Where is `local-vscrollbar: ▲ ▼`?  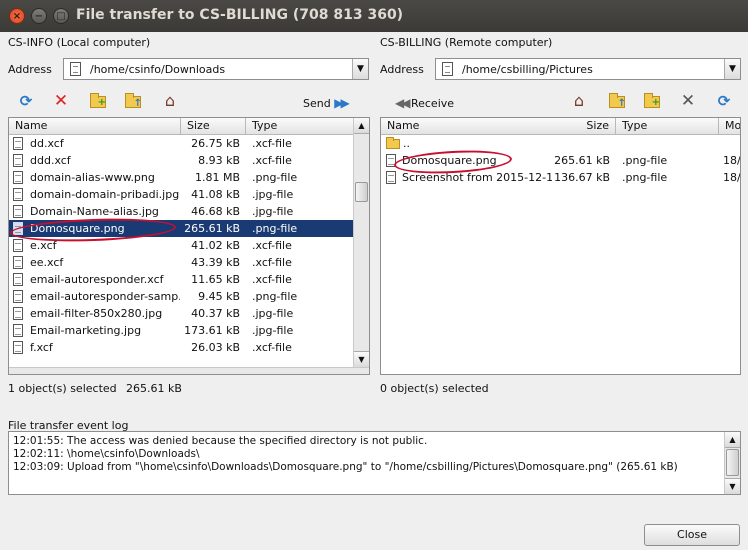
local-vscrollbar: ▲ ▼ is located at coordinates (361, 242).